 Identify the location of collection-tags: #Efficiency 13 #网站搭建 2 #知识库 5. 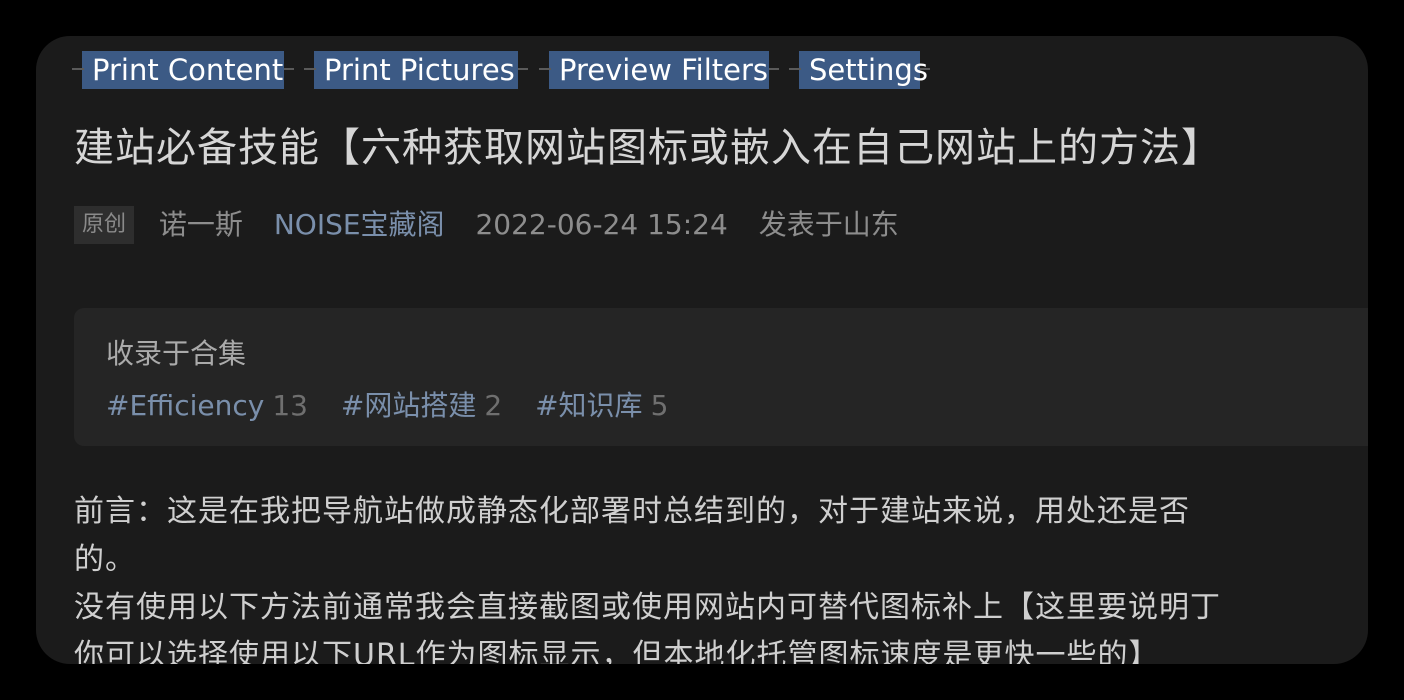
(399, 404).